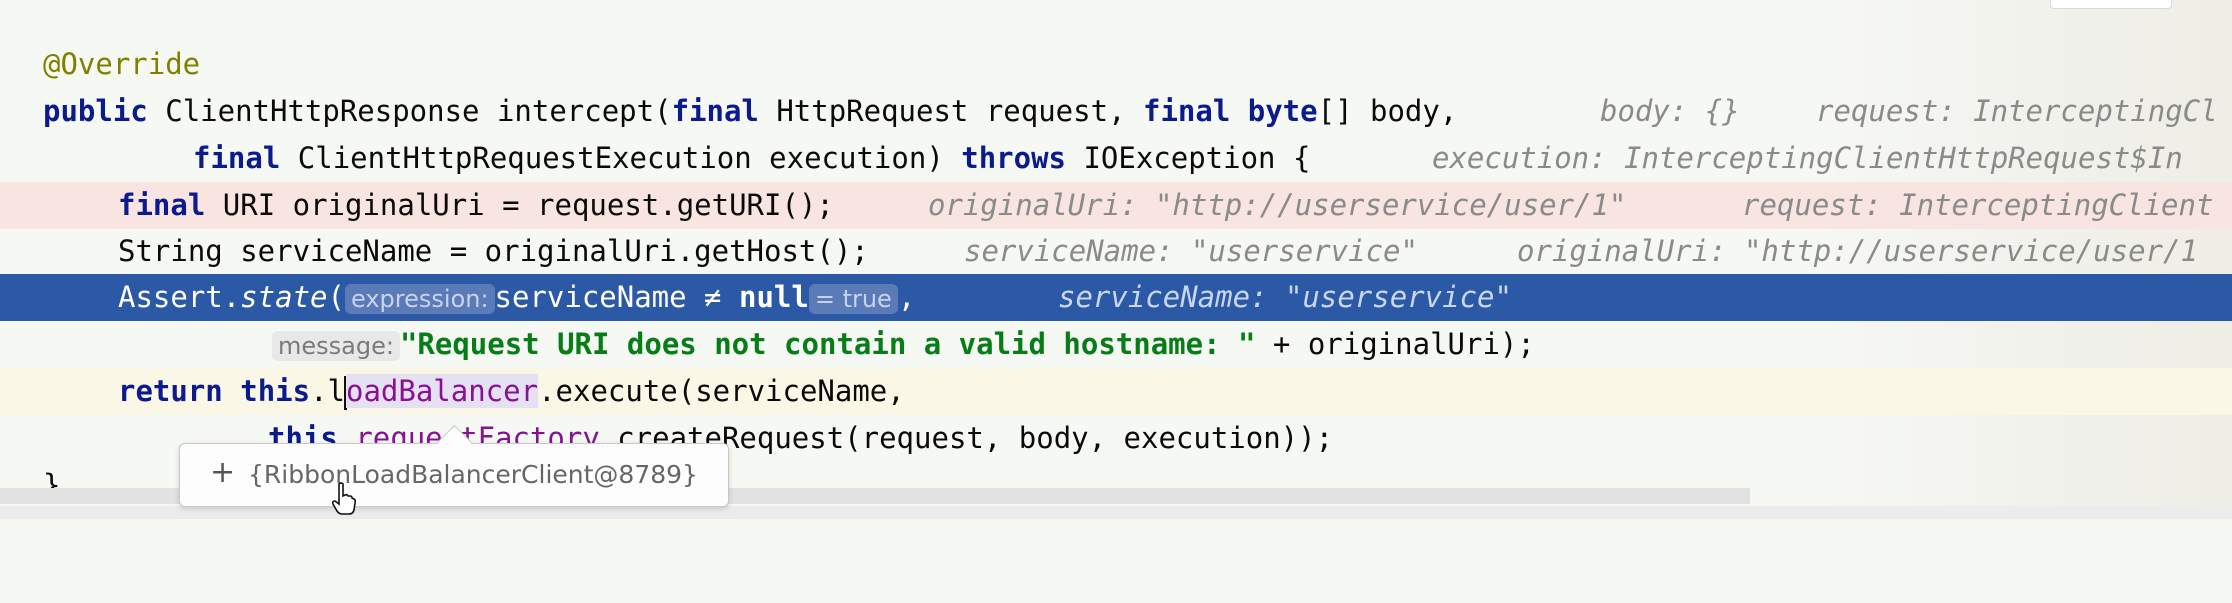 The width and height of the screenshot is (2232, 603). I want to click on inline-value-original-uri: originalUri: "http://userservice/user/1", so click(1277, 205).